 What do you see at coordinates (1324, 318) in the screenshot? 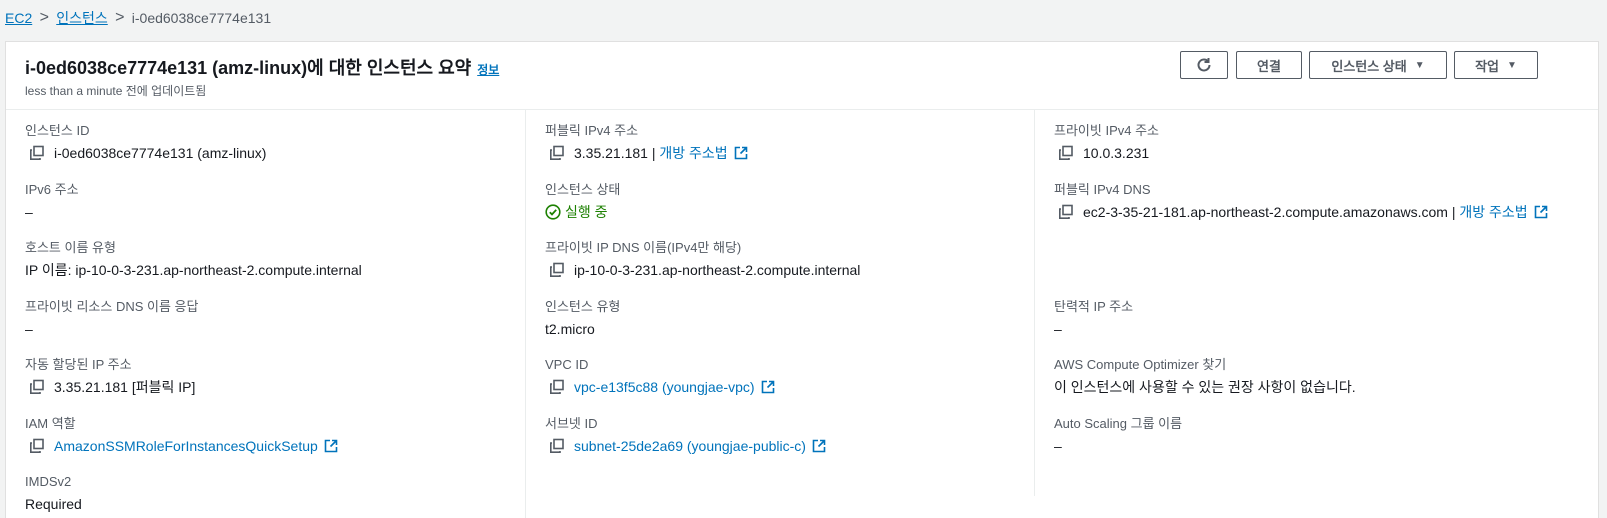
I see `field-elastic-ip: 탄력적 IP 주소 –` at bounding box center [1324, 318].